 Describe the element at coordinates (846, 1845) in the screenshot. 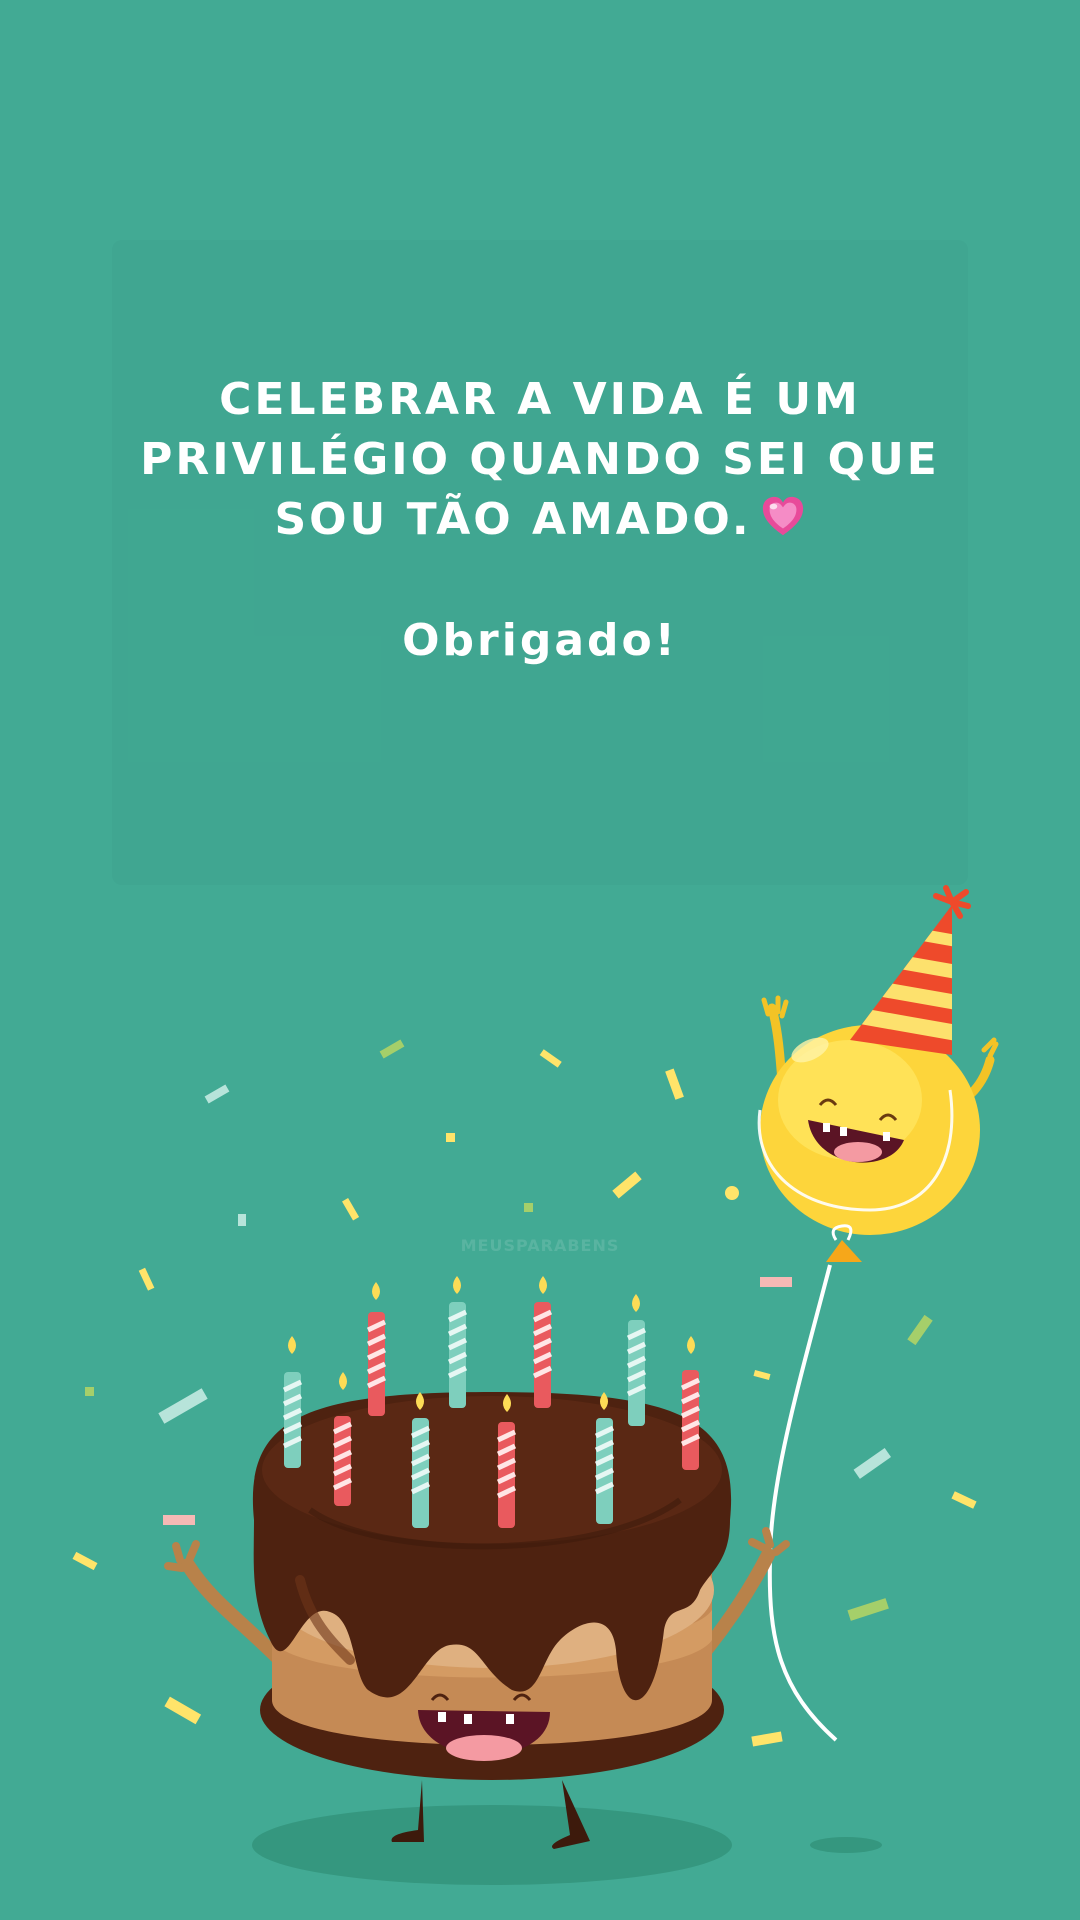

I see `balloon-shadow` at that location.